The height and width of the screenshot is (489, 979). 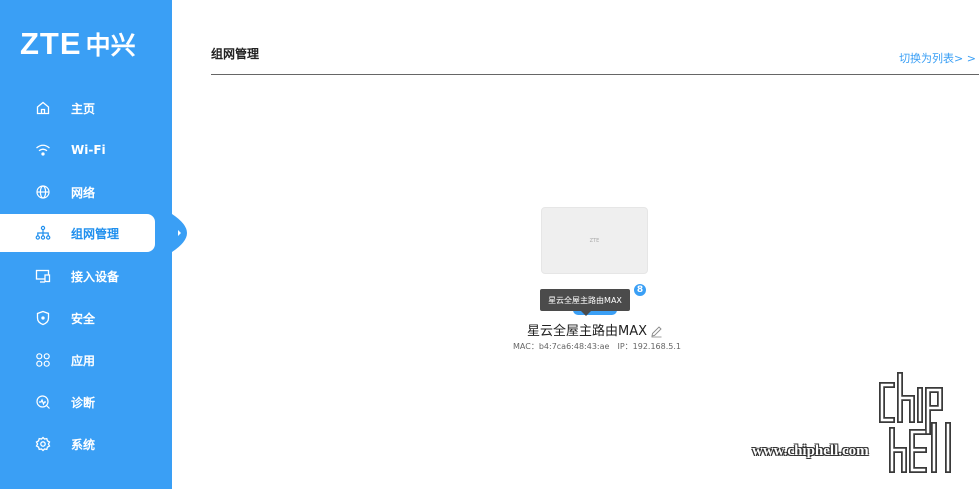 What do you see at coordinates (43, 360) in the screenshot?
I see `apps-icon` at bounding box center [43, 360].